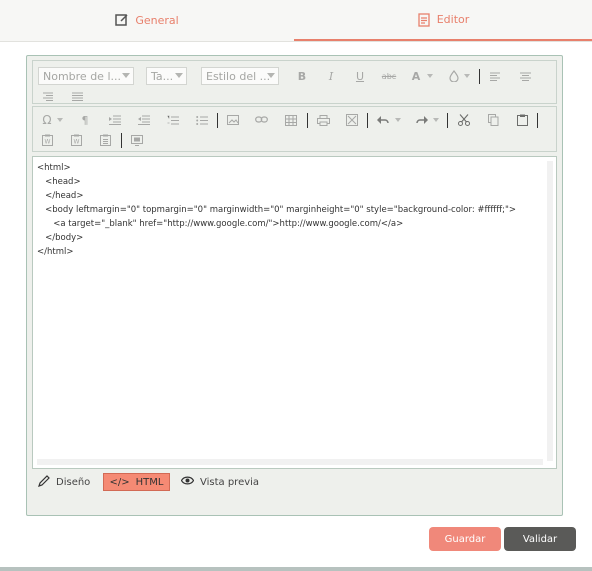  I want to click on ordered-list-button, so click(173, 120).